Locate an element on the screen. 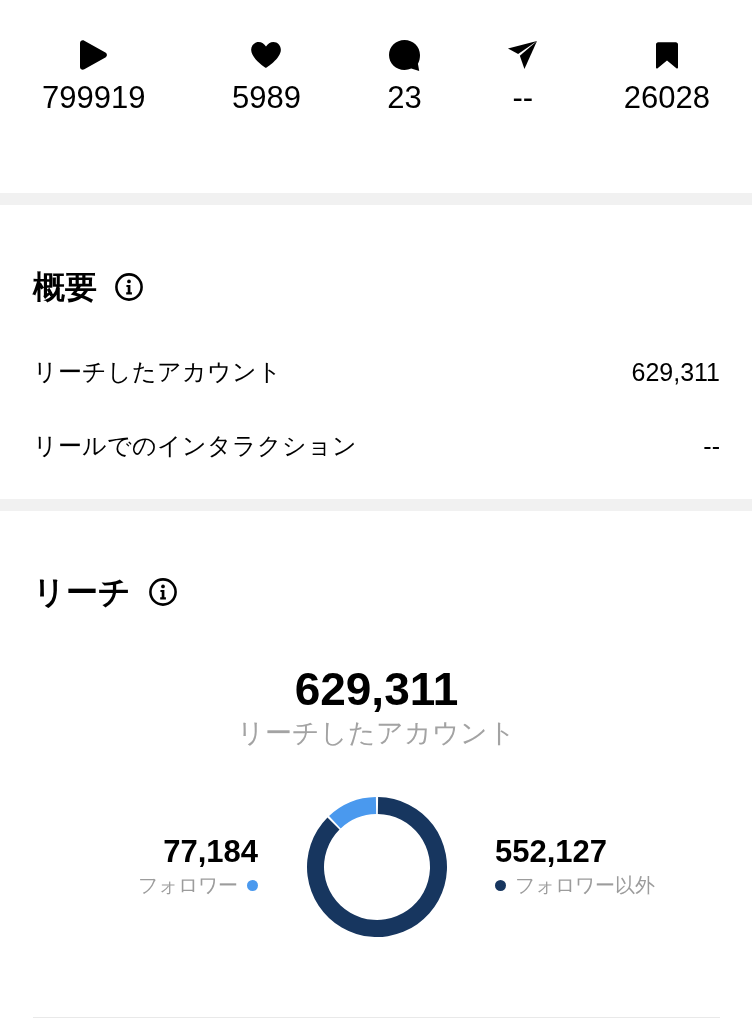 The height and width of the screenshot is (1024, 752). legend-value: 77,184 is located at coordinates (210, 852).